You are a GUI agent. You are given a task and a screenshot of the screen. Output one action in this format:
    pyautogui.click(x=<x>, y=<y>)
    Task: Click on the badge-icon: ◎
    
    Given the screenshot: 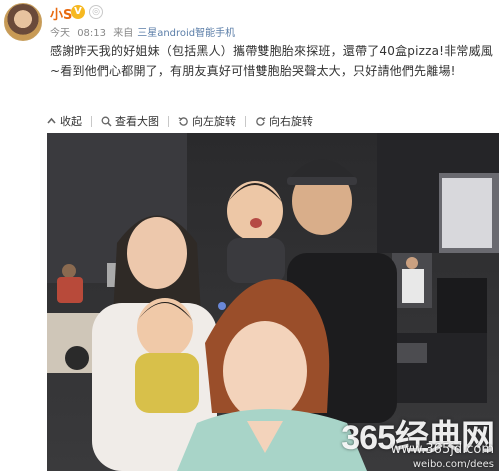 What is the action you would take?
    pyautogui.click(x=96, y=12)
    